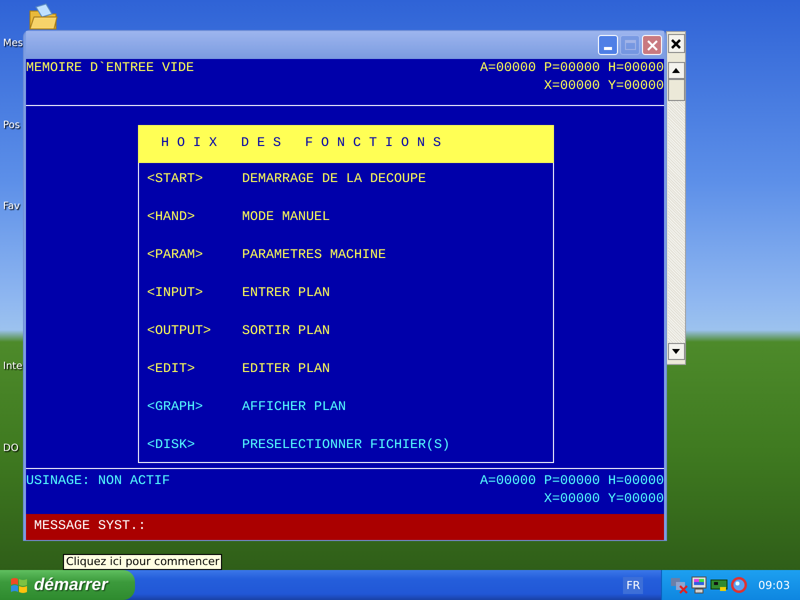 The width and height of the screenshot is (800, 600). What do you see at coordinates (43, 17) in the screenshot?
I see `folder-icon` at bounding box center [43, 17].